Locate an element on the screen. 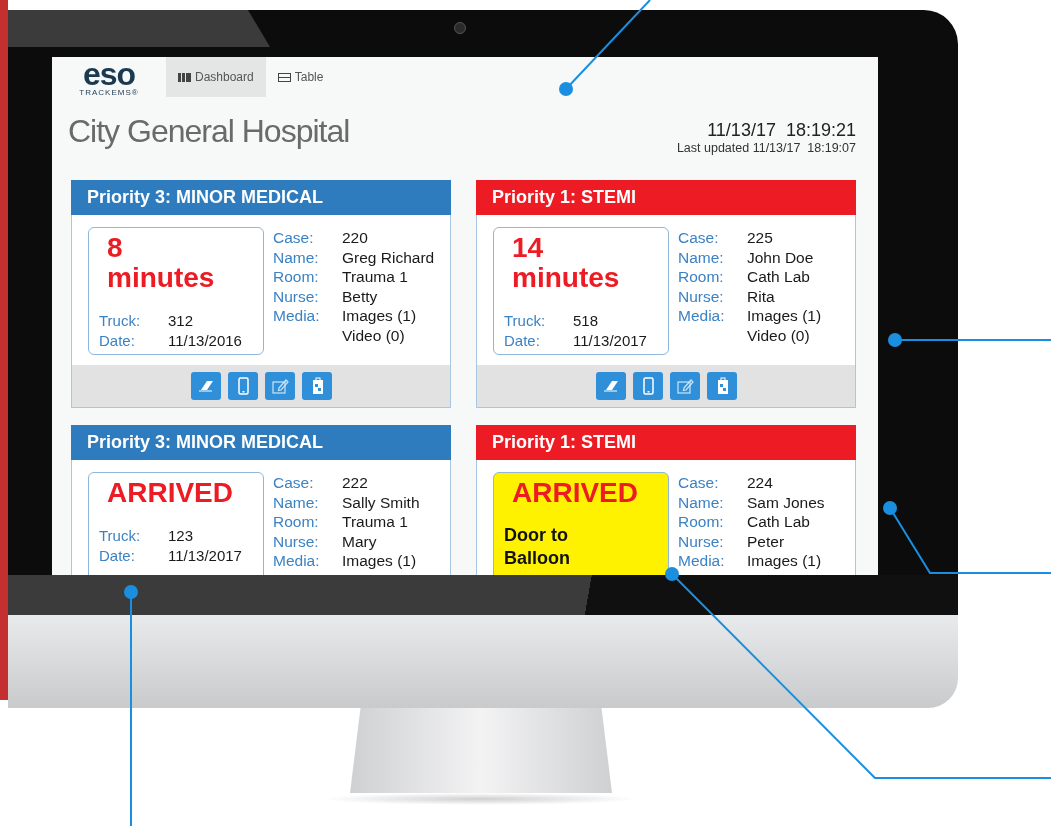 The image size is (1051, 826). last-updated-text: Last updated 11/13/17 18:19:07 is located at coordinates (766, 148).